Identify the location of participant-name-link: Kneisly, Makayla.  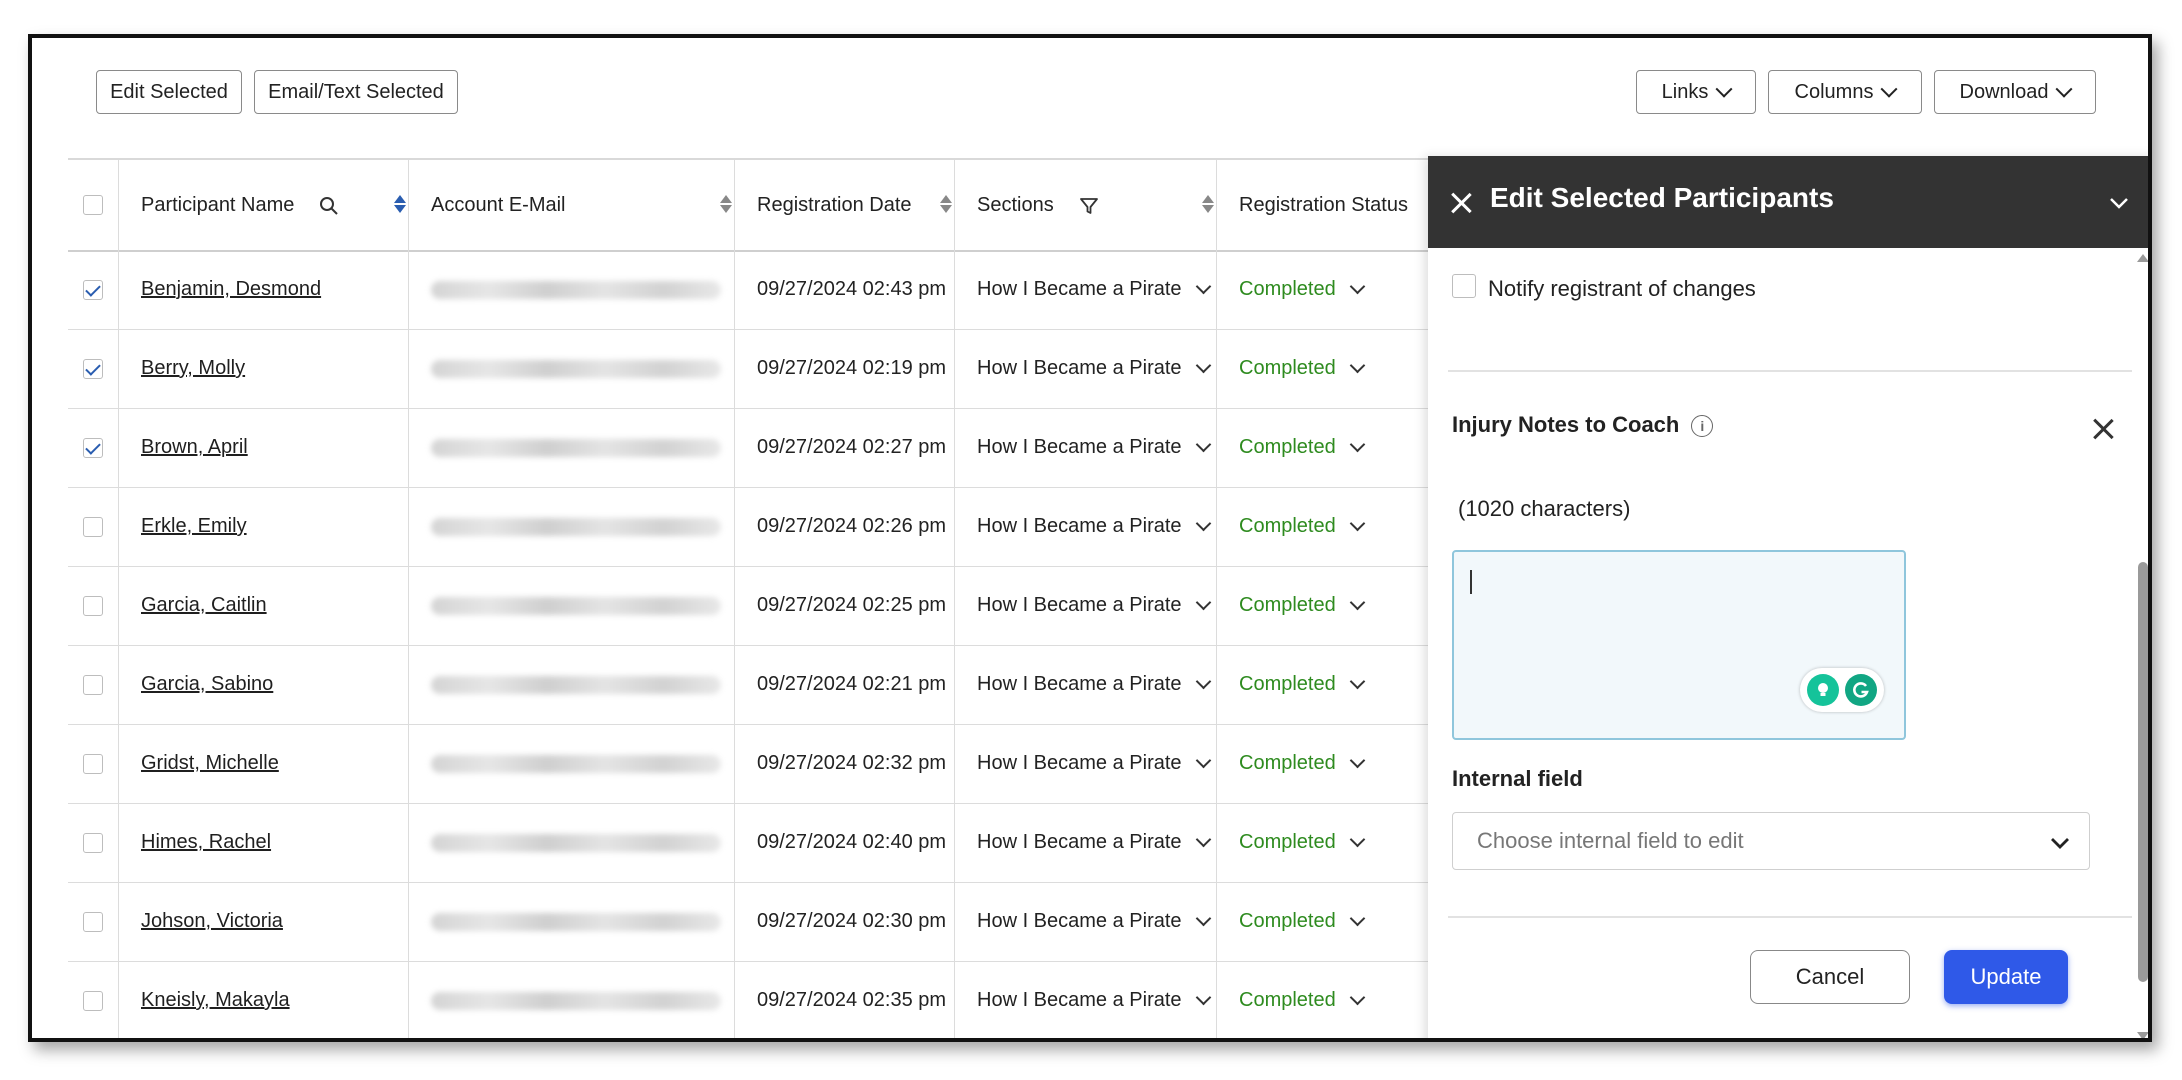
(215, 1000).